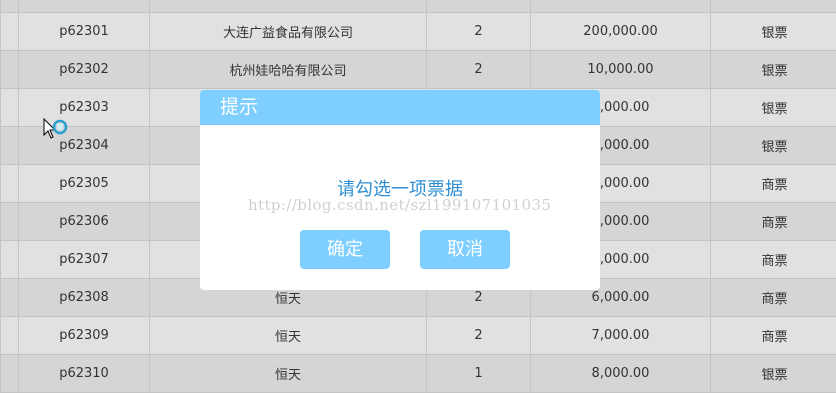 This screenshot has width=836, height=393. What do you see at coordinates (84, 222) in the screenshot?
I see `bill-id-cell: p62306` at bounding box center [84, 222].